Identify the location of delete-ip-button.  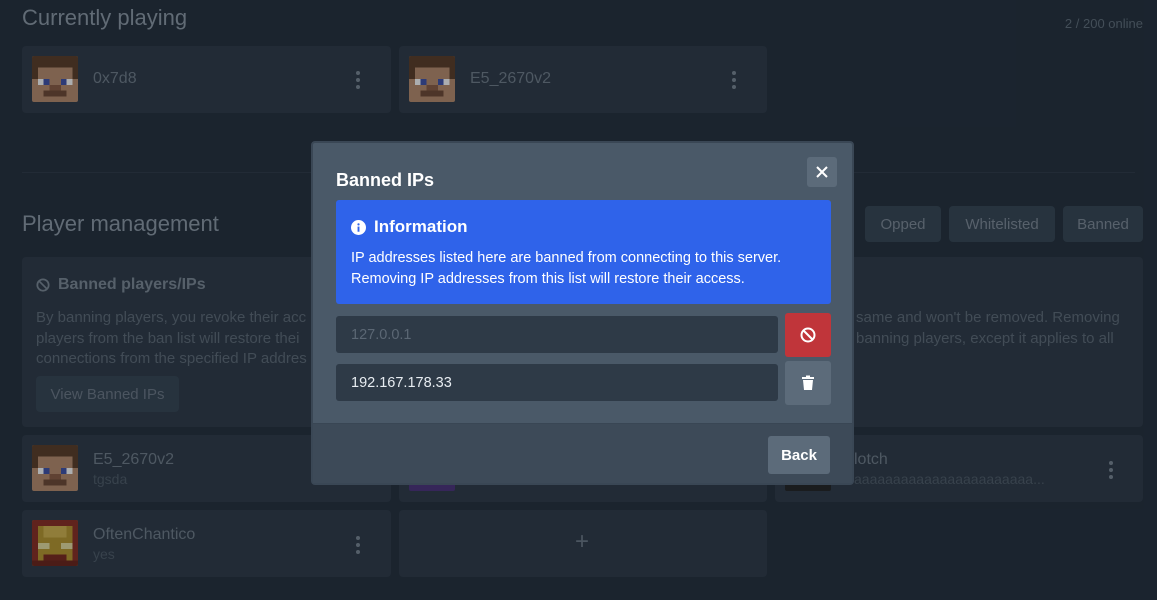
(808, 383).